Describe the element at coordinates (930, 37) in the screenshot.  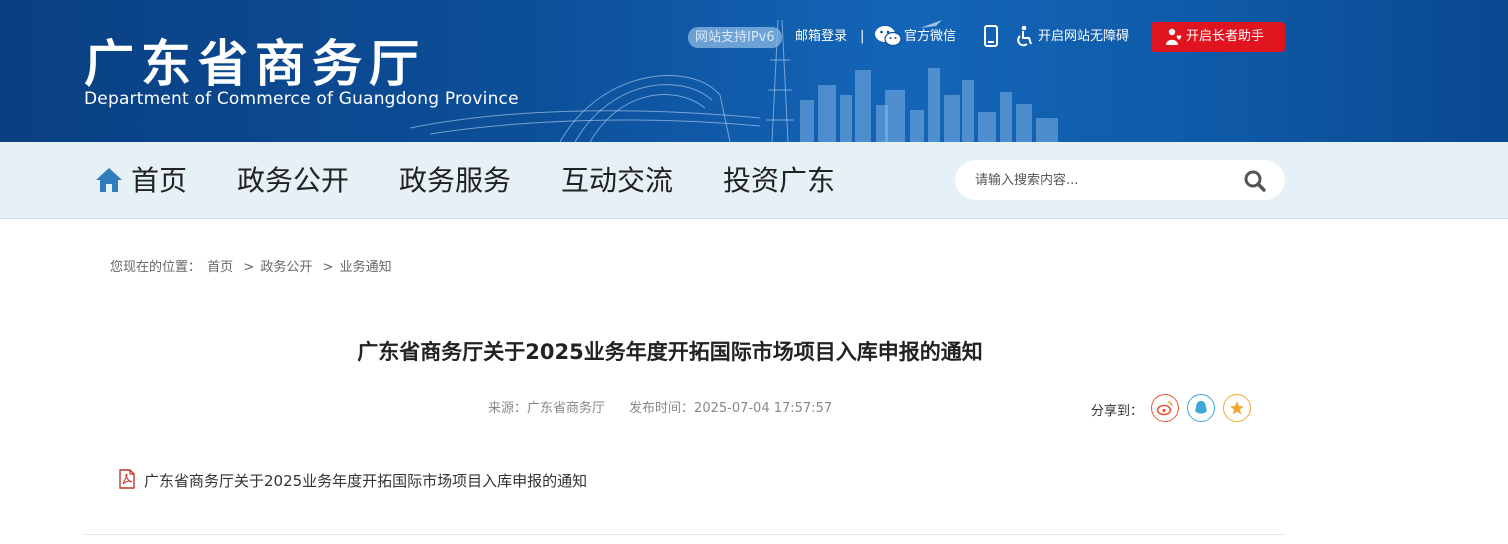
I see `official-wechat-link: 官方微信` at that location.